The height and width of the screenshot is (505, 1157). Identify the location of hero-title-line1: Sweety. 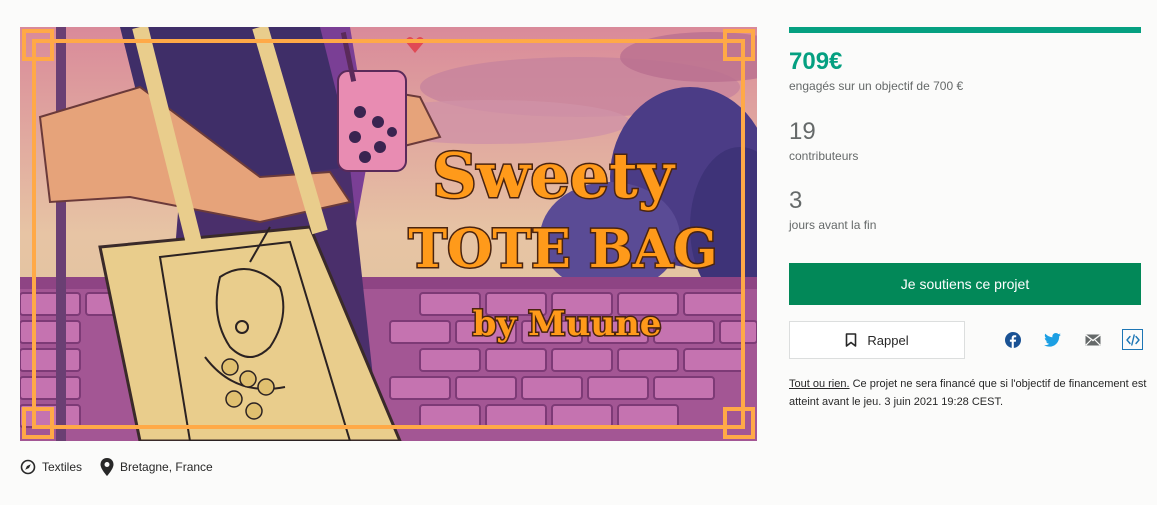
(554, 175).